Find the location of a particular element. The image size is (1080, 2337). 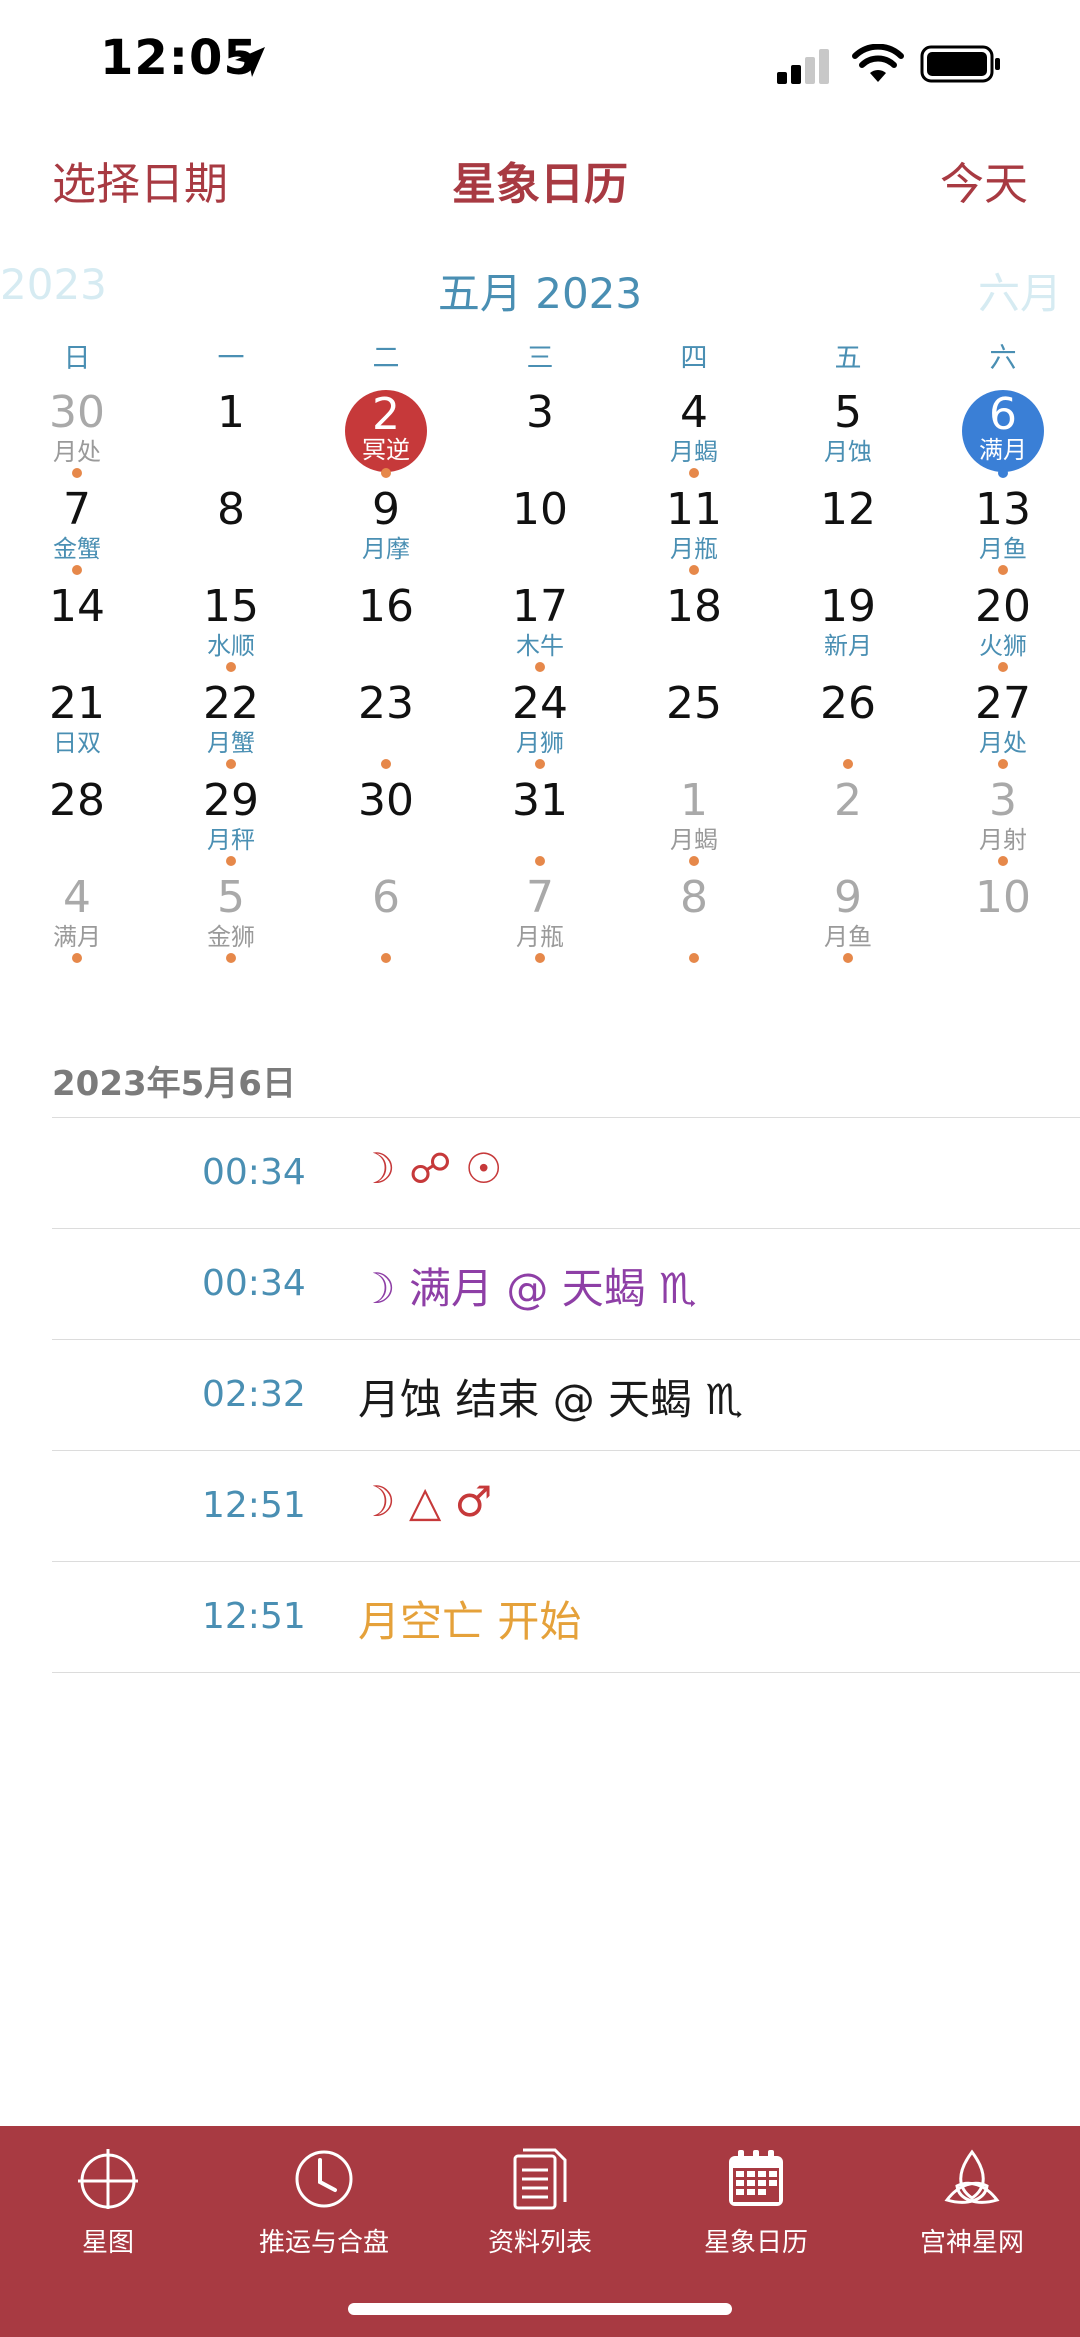

day-number: 19 is located at coordinates (848, 606).